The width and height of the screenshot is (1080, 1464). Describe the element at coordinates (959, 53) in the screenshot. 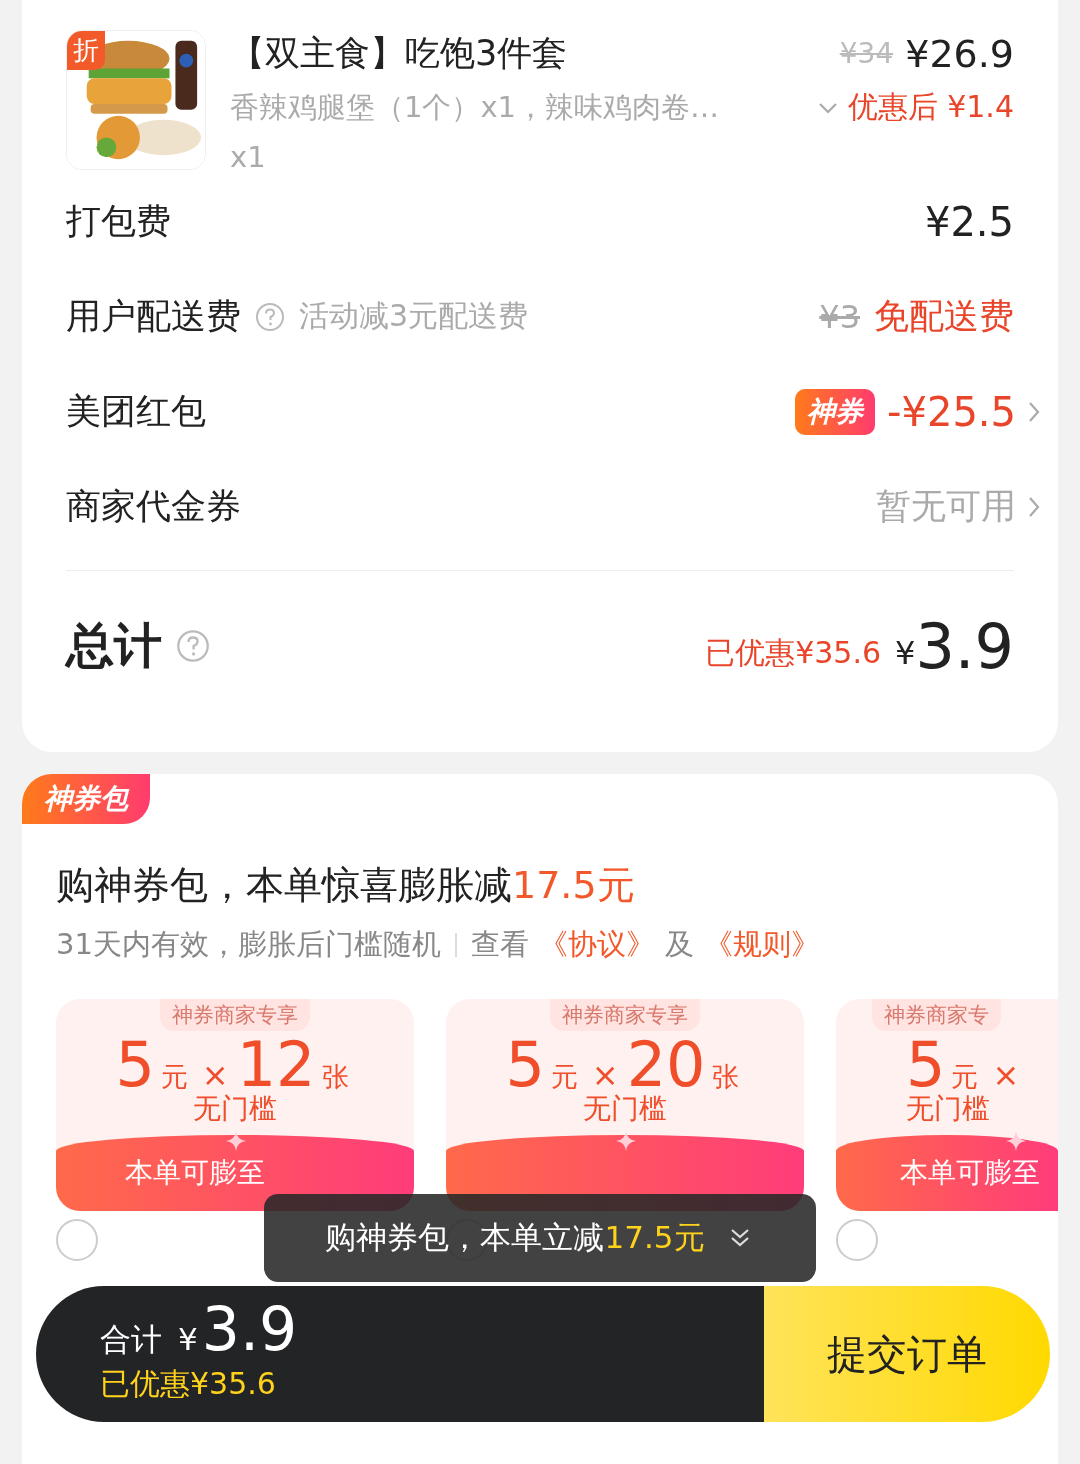

I see `item-price: ¥26.9` at that location.